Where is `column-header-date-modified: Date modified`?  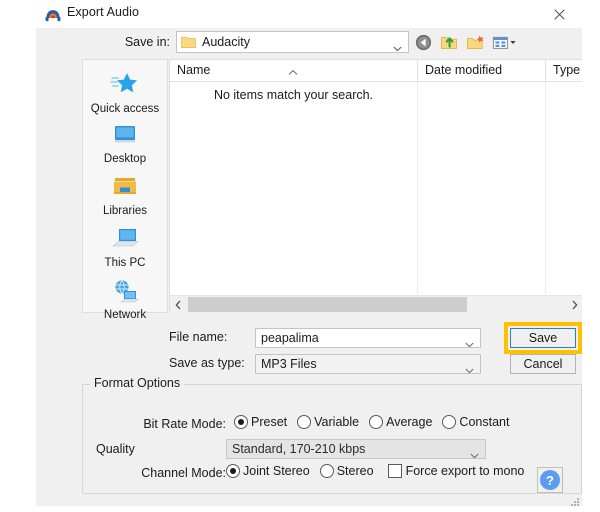 column-header-date-modified: Date modified is located at coordinates (481, 70).